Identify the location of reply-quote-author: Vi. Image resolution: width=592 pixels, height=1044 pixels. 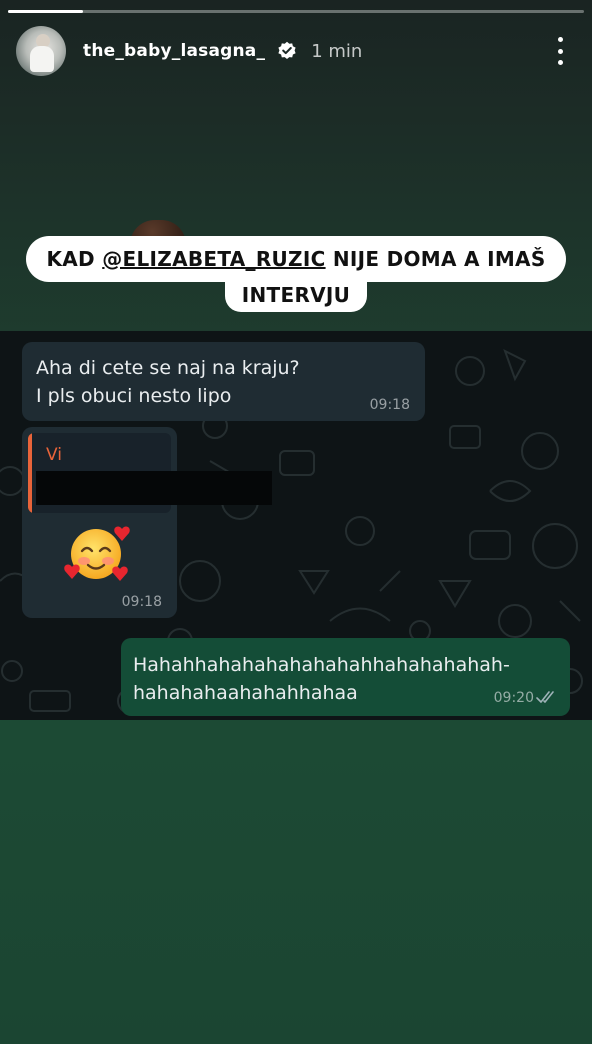
(54, 455).